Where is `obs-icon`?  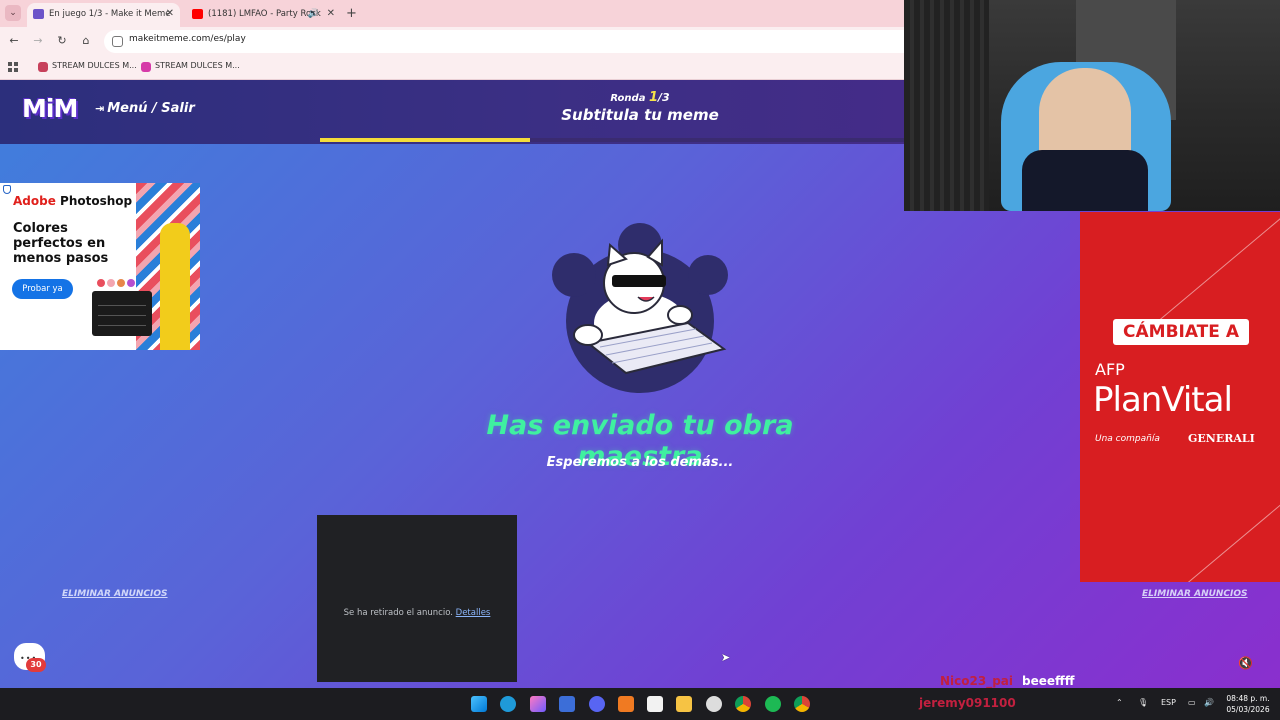 obs-icon is located at coordinates (714, 704).